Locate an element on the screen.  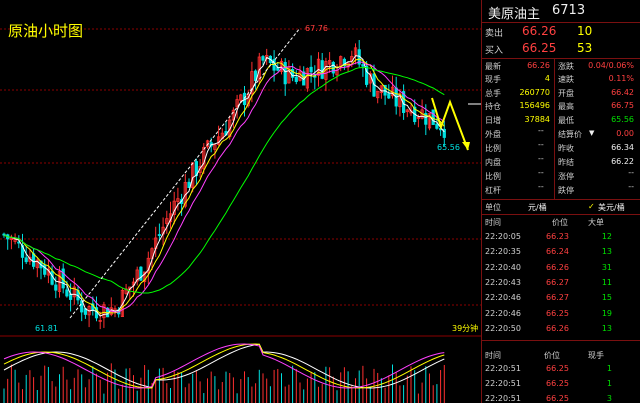
trade-price: 66.23 is located at coordinates (557, 236).